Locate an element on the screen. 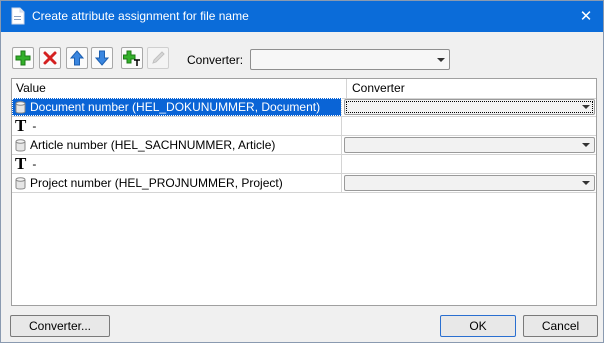 The image size is (606, 345). edit-button is located at coordinates (158, 58).